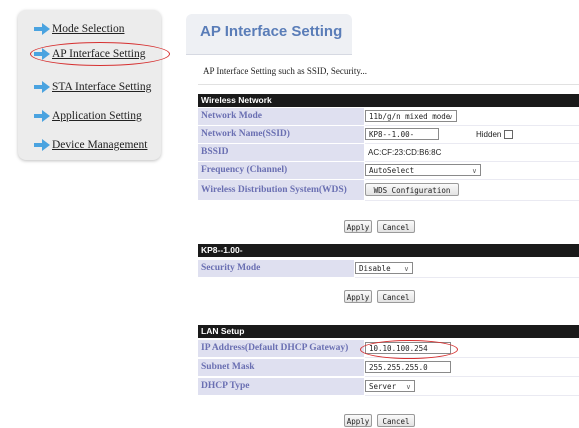 The height and width of the screenshot is (428, 579). Describe the element at coordinates (388, 250) in the screenshot. I see `security-heading: KP8--1.00-` at that location.